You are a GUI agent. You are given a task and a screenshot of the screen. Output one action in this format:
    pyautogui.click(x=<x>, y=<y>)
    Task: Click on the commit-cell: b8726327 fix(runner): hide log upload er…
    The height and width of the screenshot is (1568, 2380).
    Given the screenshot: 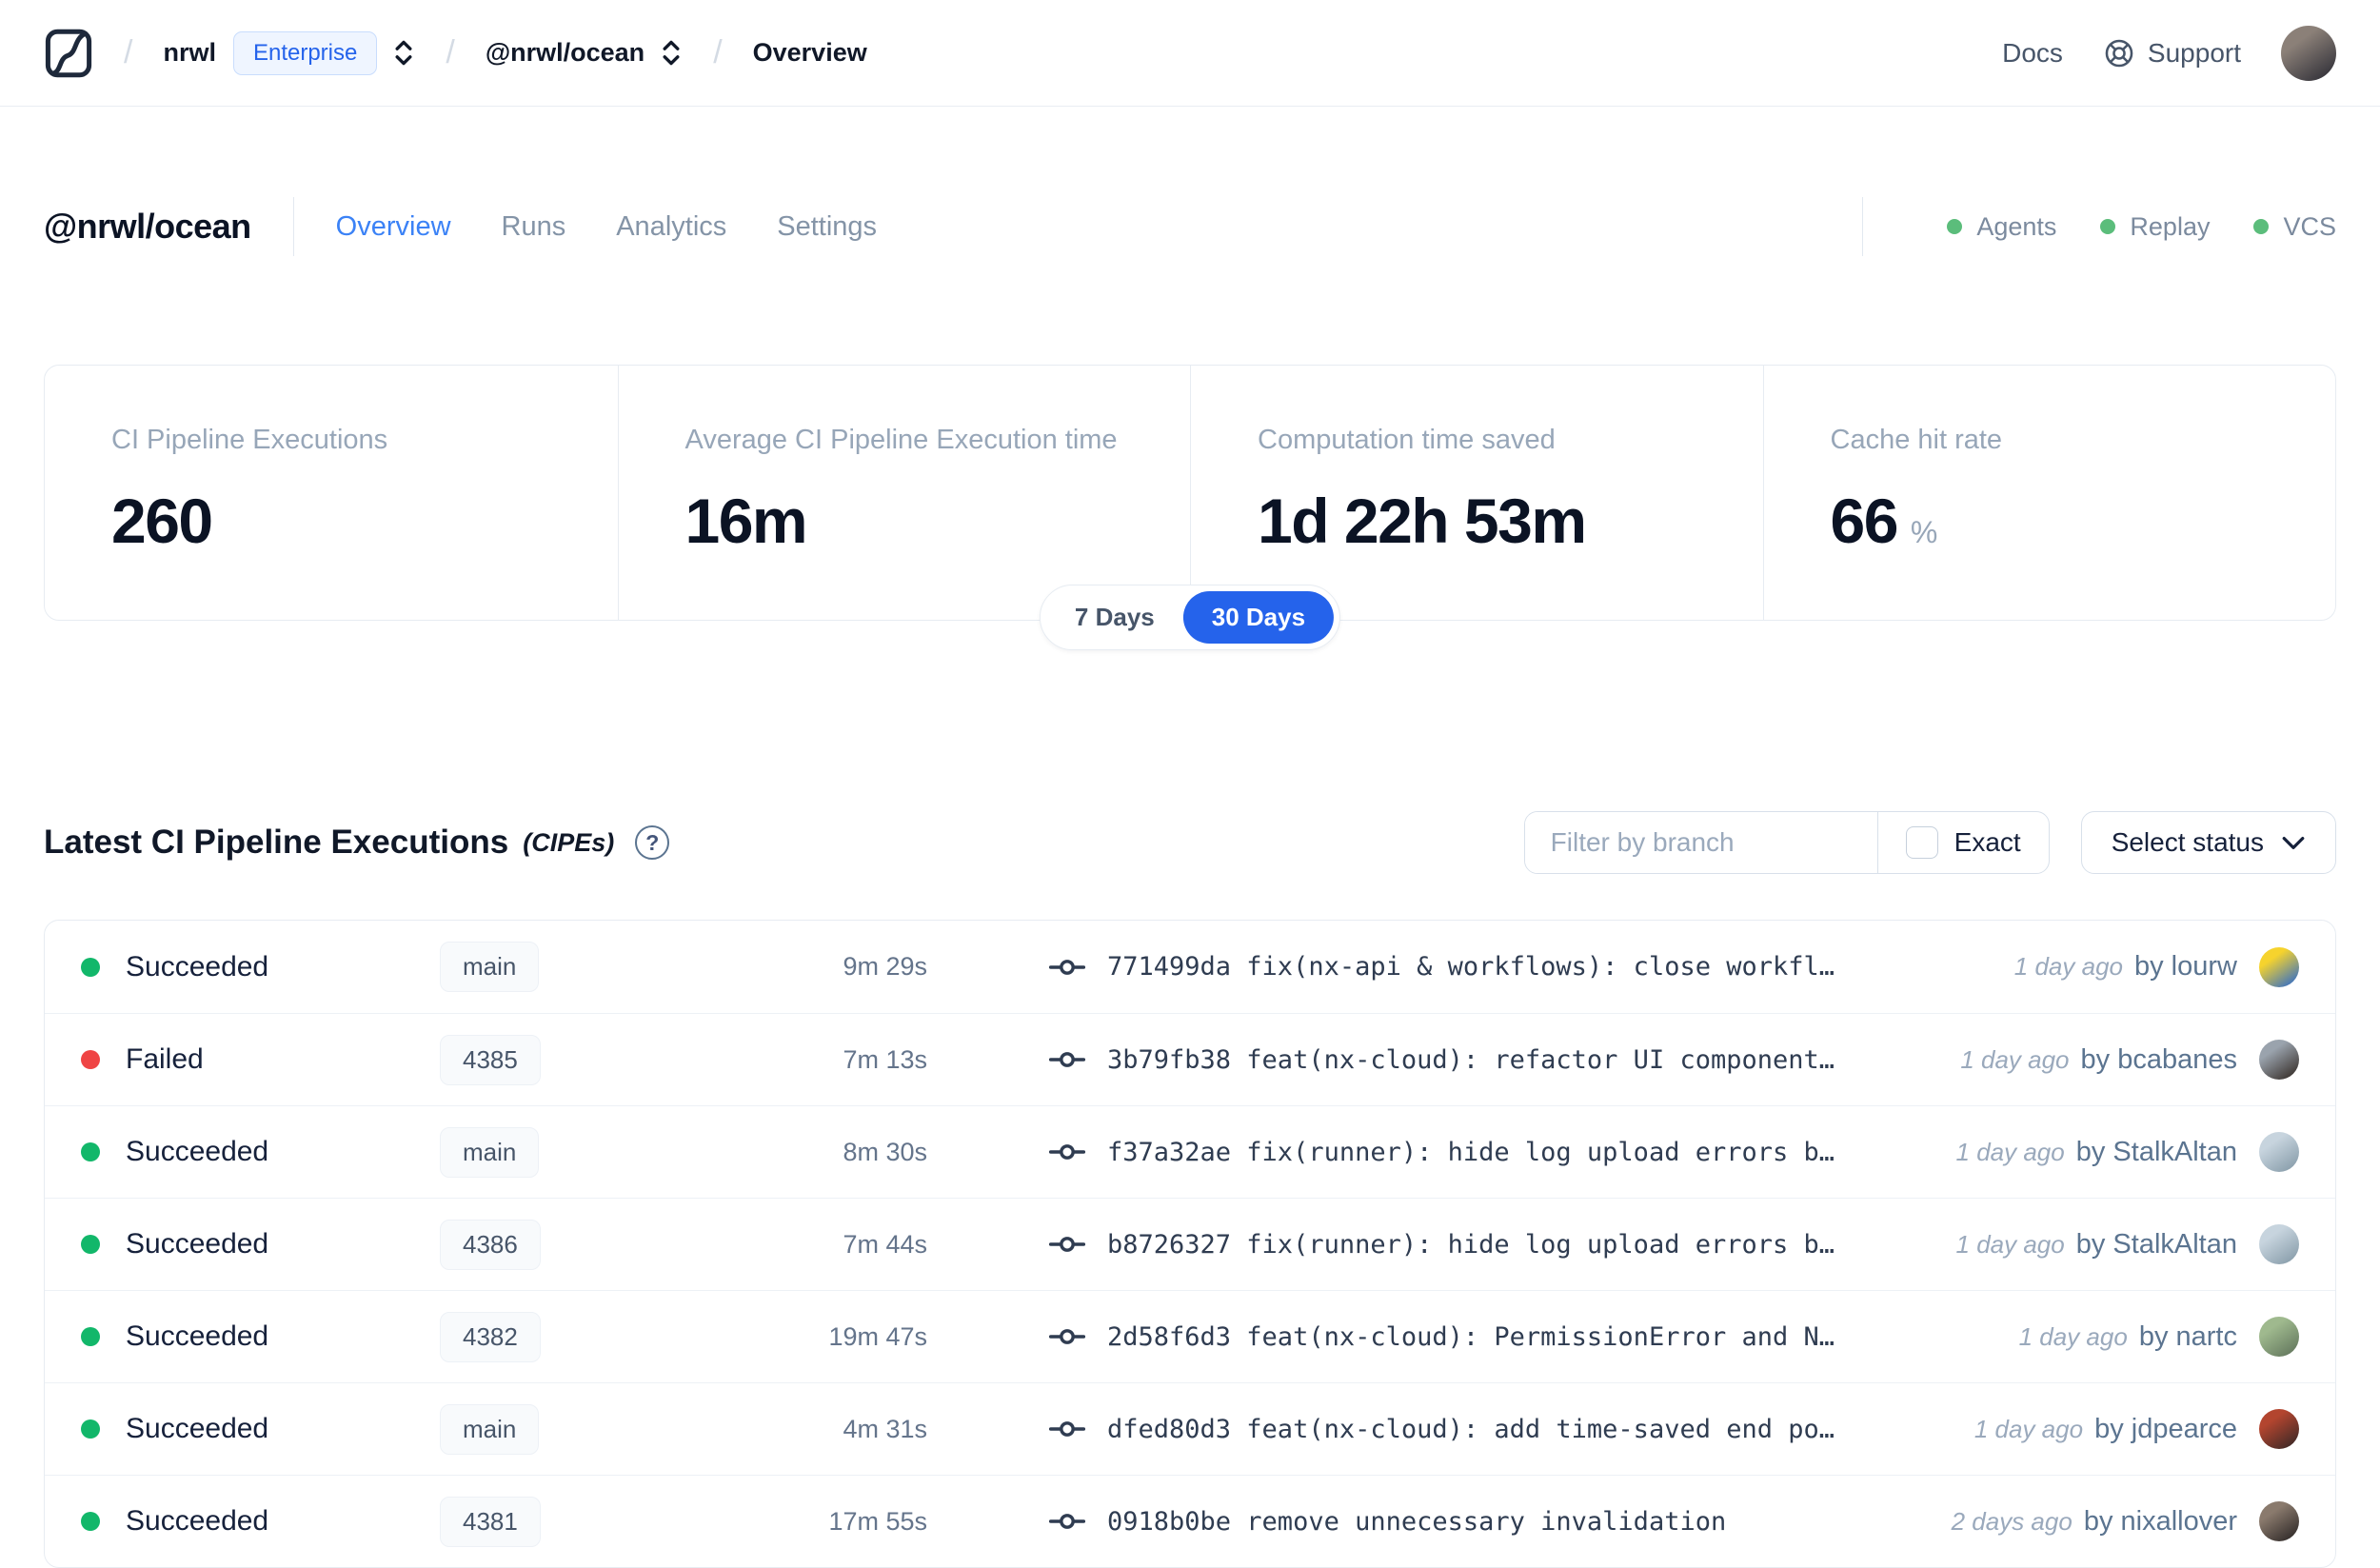 What is the action you would take?
    pyautogui.click(x=1488, y=1245)
    